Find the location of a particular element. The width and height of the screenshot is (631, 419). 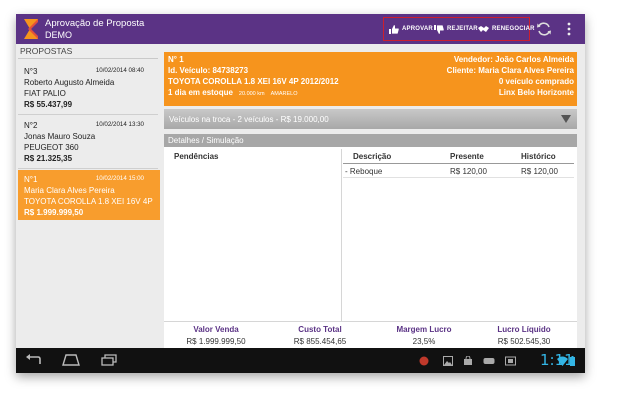

approve-button: APROVAR is located at coordinates (411, 29).